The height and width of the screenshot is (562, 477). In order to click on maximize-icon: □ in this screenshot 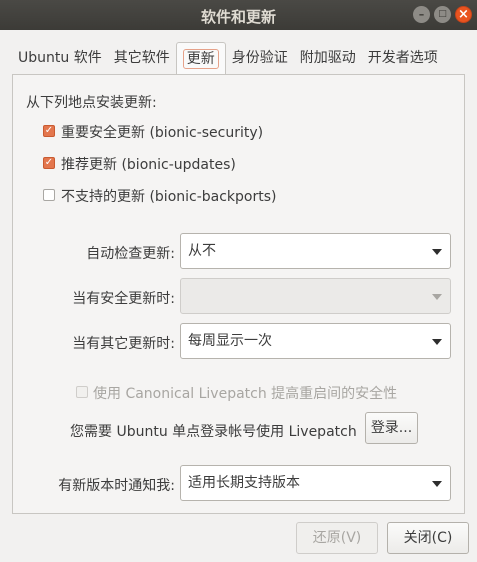, I will do `click(442, 14)`.